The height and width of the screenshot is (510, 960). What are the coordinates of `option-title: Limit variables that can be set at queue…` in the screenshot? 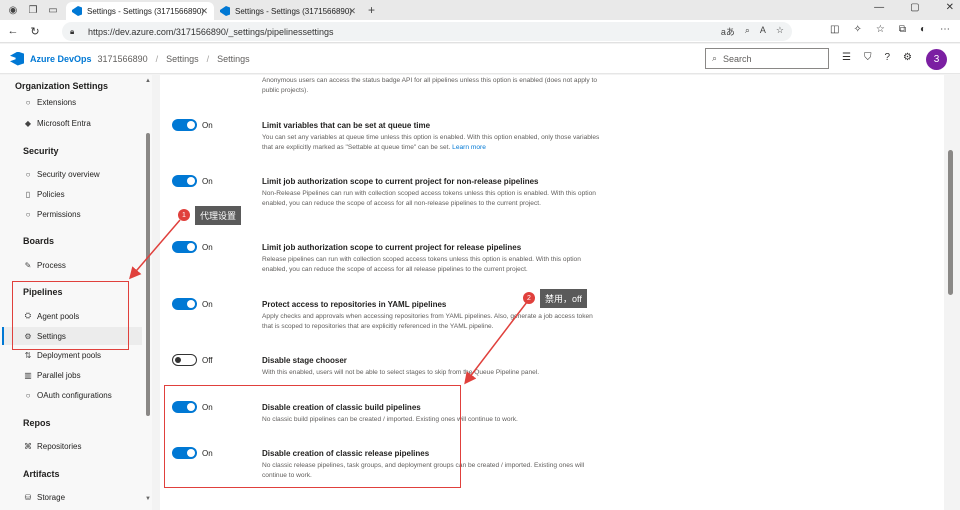 It's located at (346, 125).